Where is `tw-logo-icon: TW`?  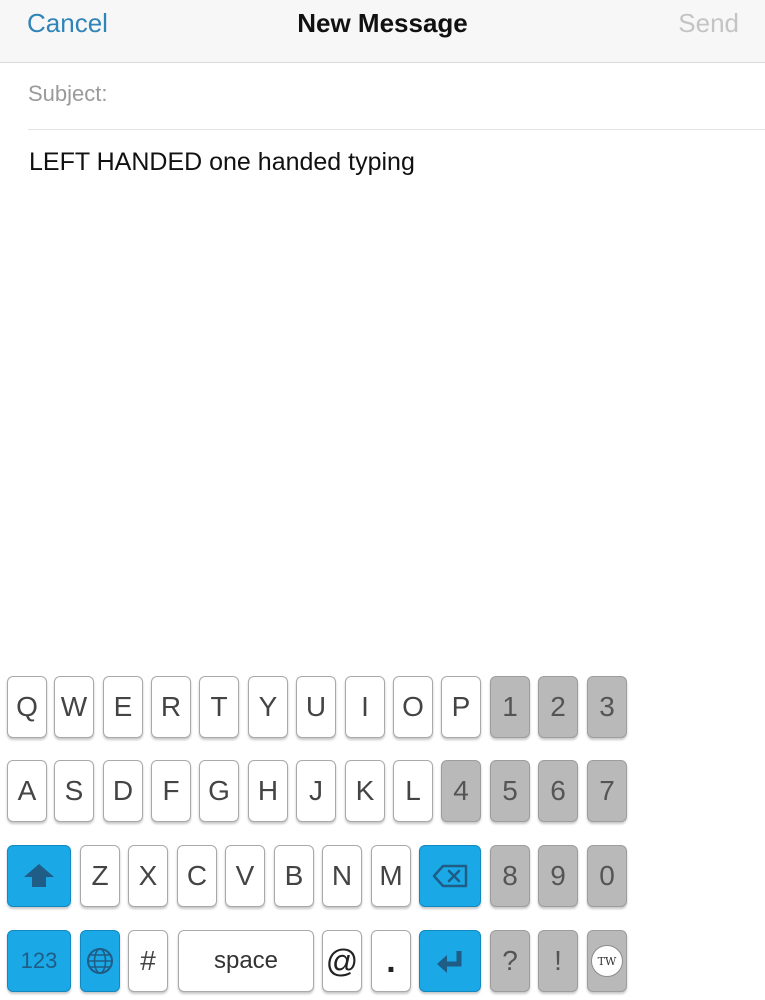 tw-logo-icon: TW is located at coordinates (607, 961).